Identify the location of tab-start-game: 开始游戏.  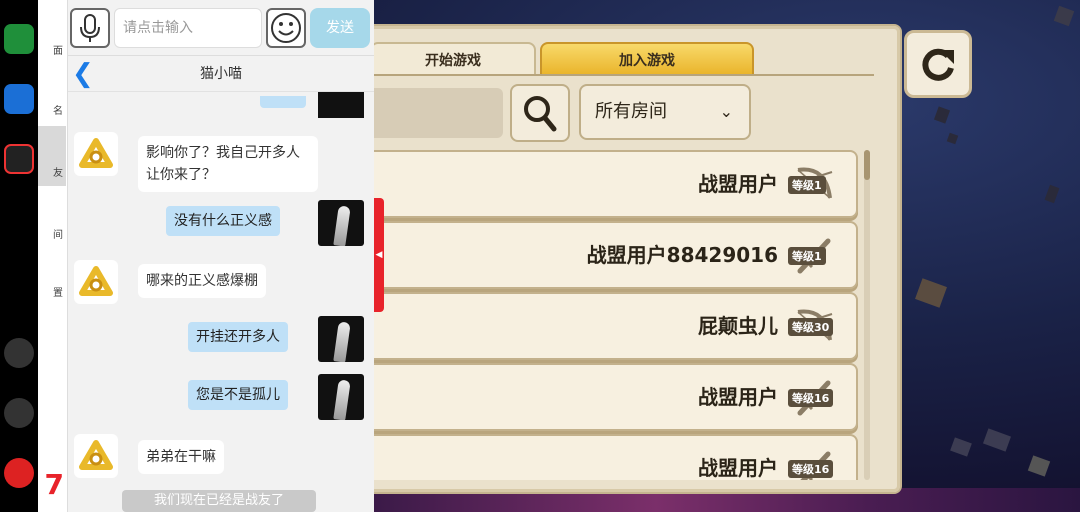
(453, 59).